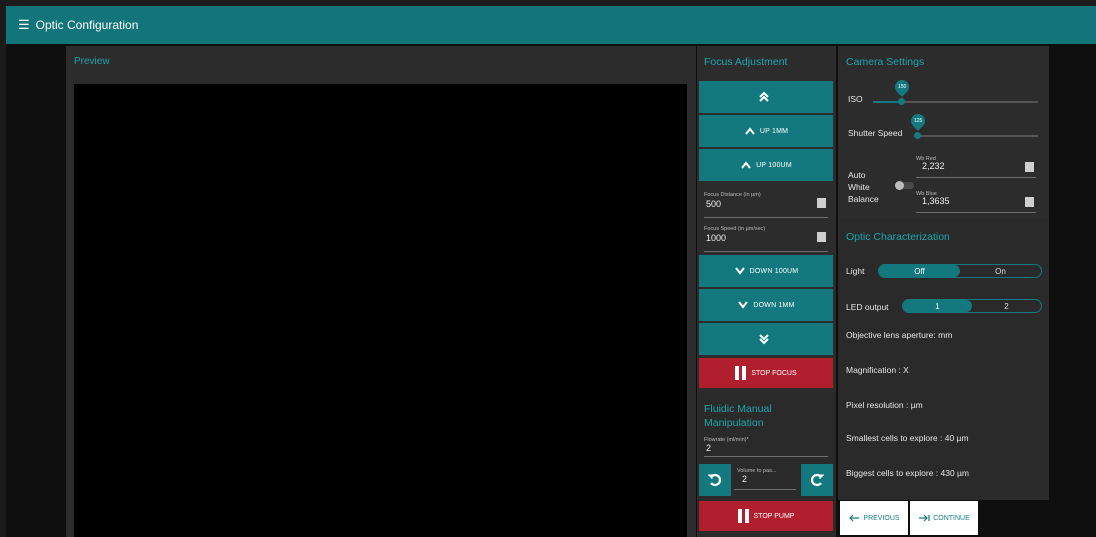 Image resolution: width=1096 pixels, height=537 pixels. I want to click on fluidic-title: Fluidic Manual Manipulation, so click(738, 416).